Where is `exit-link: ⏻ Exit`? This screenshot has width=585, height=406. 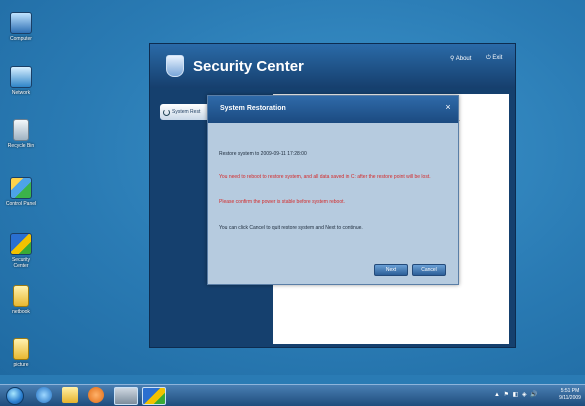 exit-link: ⏻ Exit is located at coordinates (494, 58).